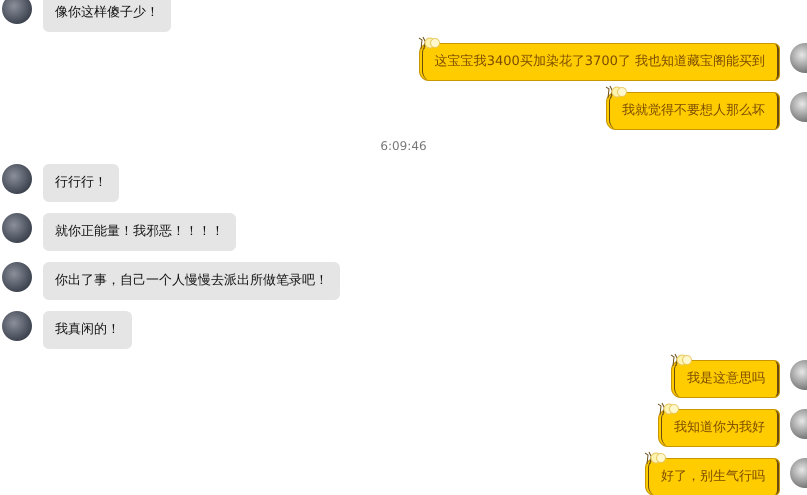 The height and width of the screenshot is (495, 807). Describe the element at coordinates (81, 183) in the screenshot. I see `received-message-bubble: 行行行！` at that location.